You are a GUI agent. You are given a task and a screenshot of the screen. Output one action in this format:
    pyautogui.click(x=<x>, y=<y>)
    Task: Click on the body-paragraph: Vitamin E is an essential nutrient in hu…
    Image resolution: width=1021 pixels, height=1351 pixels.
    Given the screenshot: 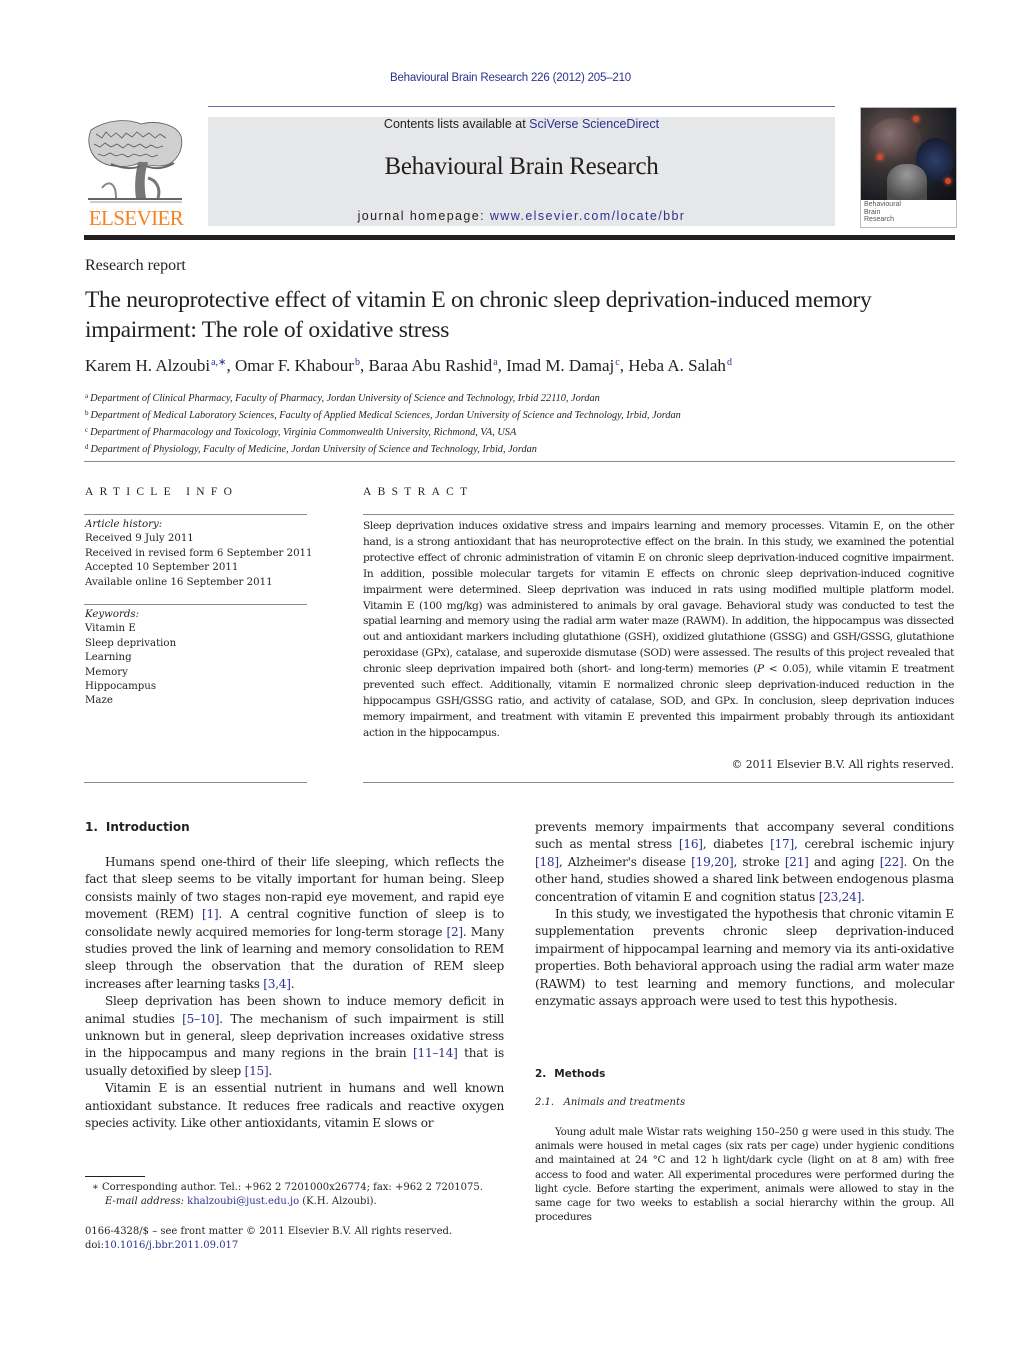 What is the action you would take?
    pyautogui.click(x=294, y=1106)
    